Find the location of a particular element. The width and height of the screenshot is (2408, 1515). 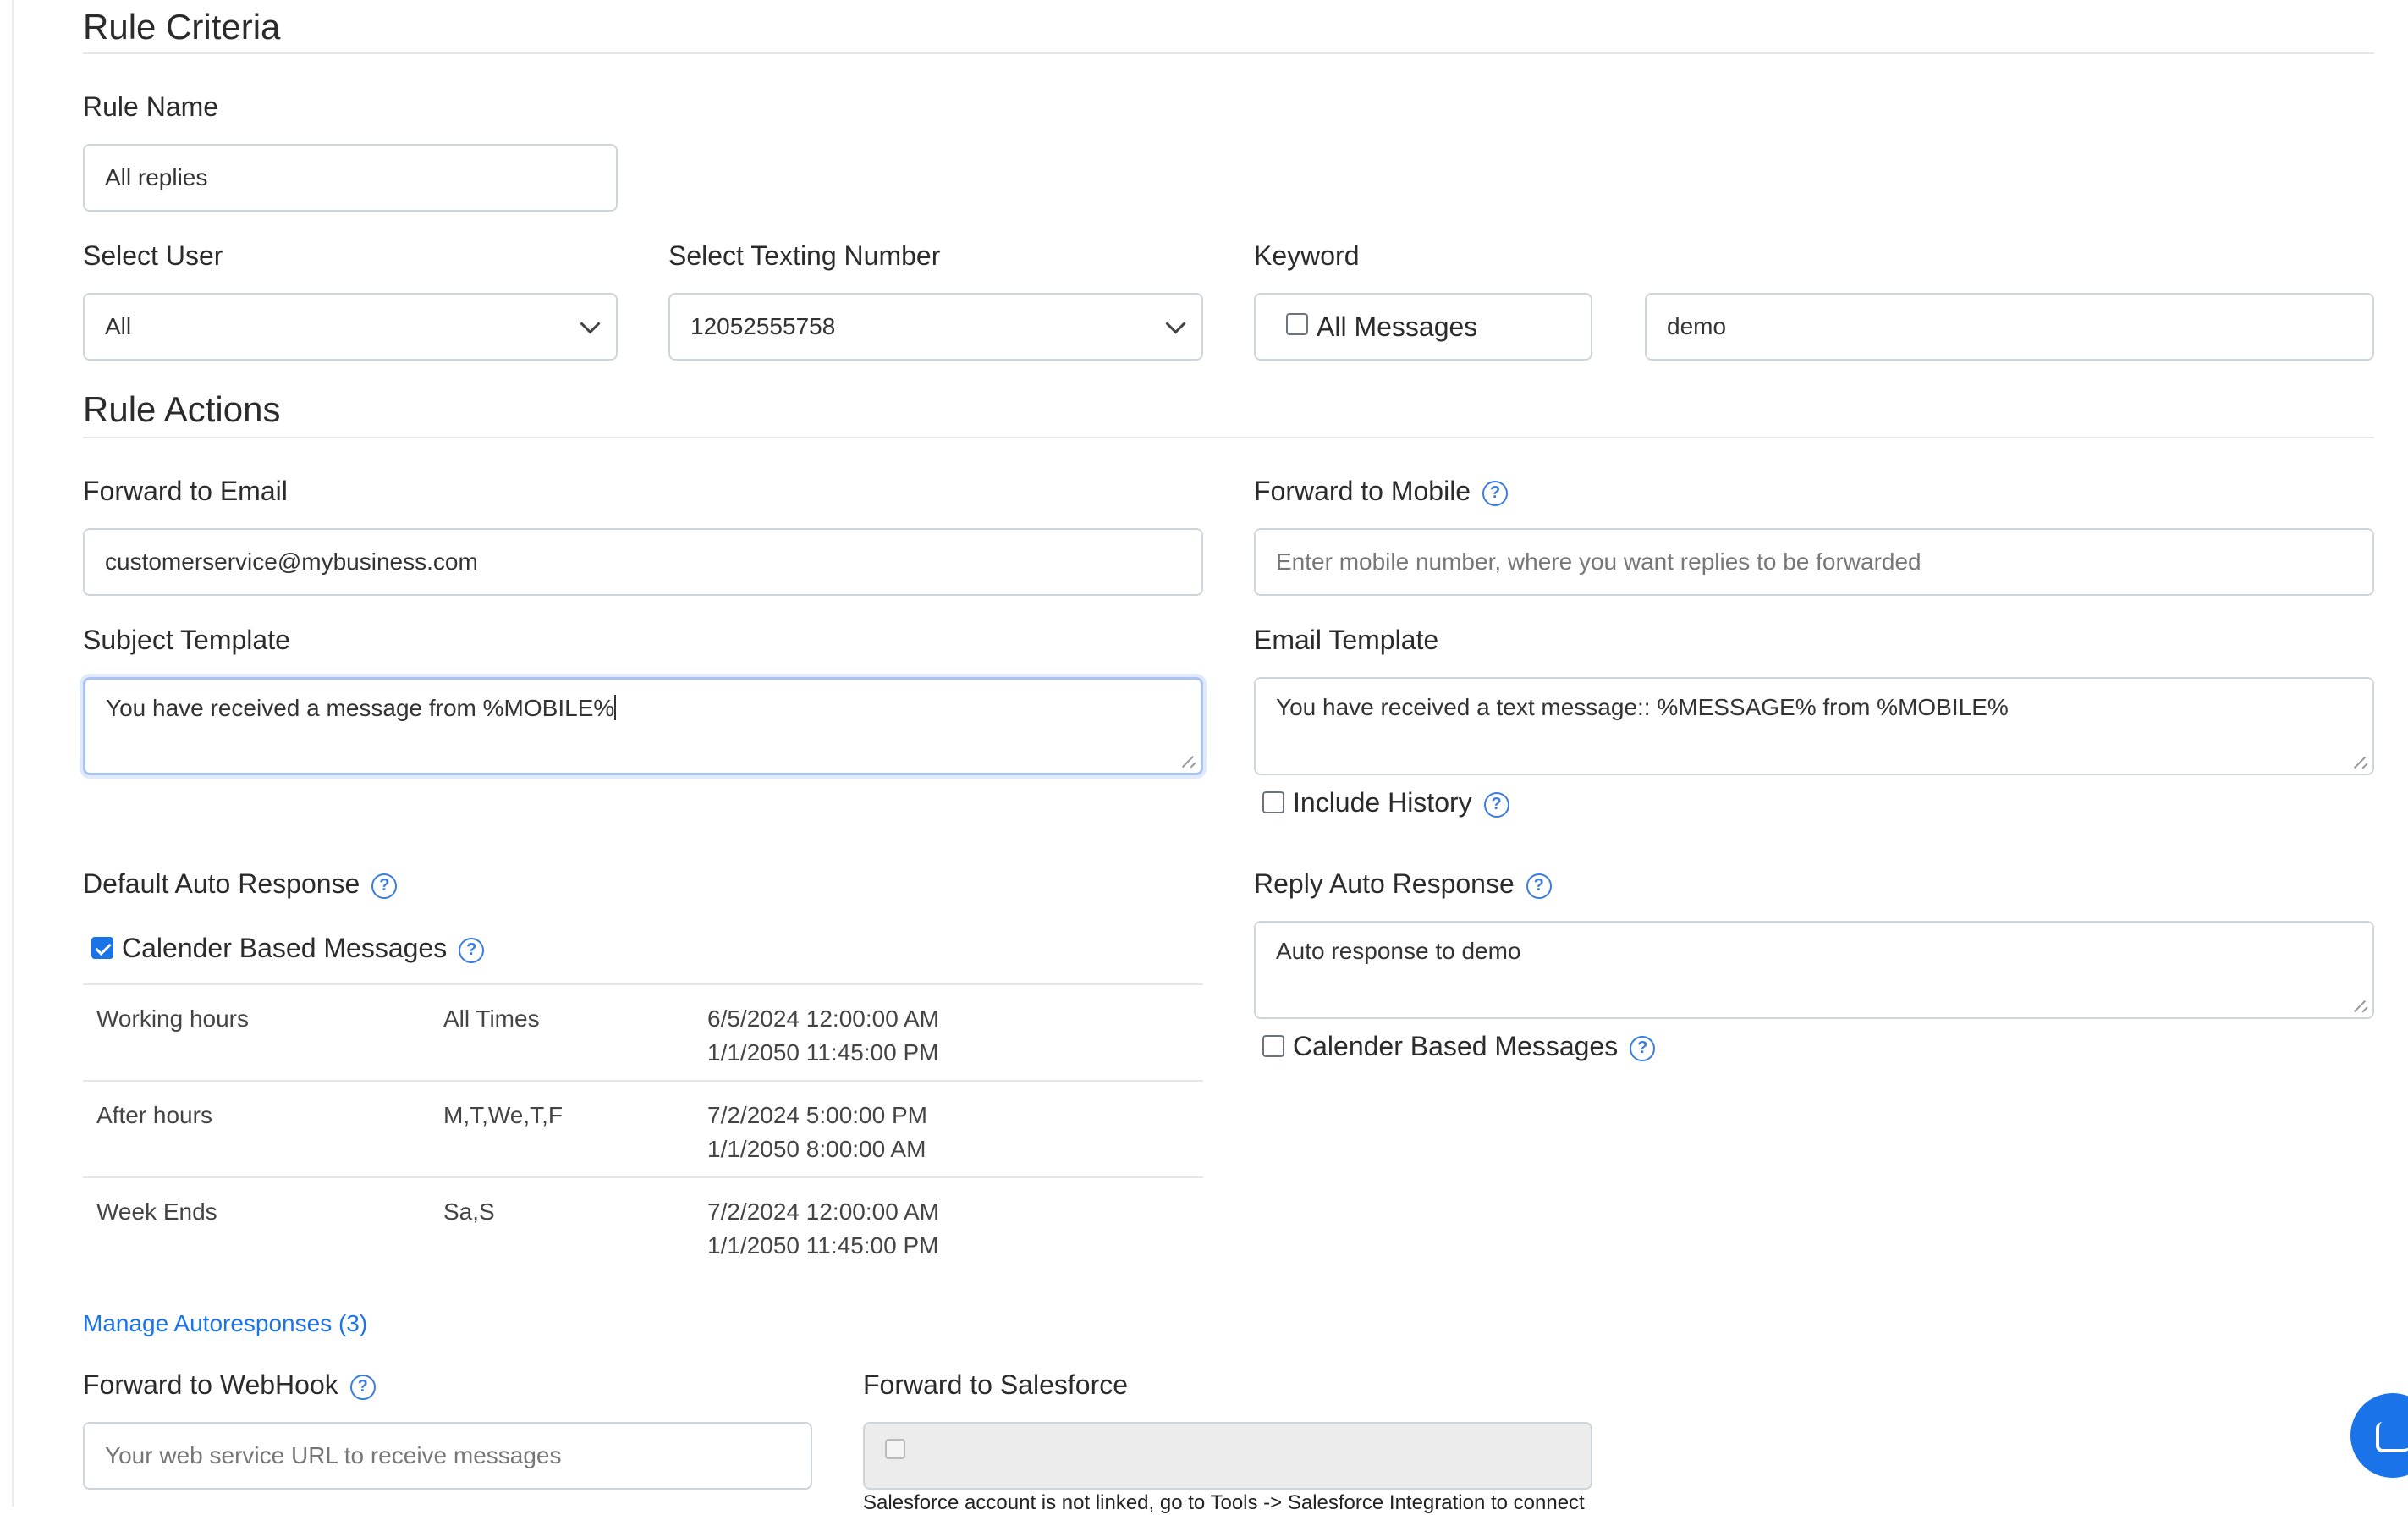

webhook-placeholder: Your web service URL to receive messages is located at coordinates (333, 1455).